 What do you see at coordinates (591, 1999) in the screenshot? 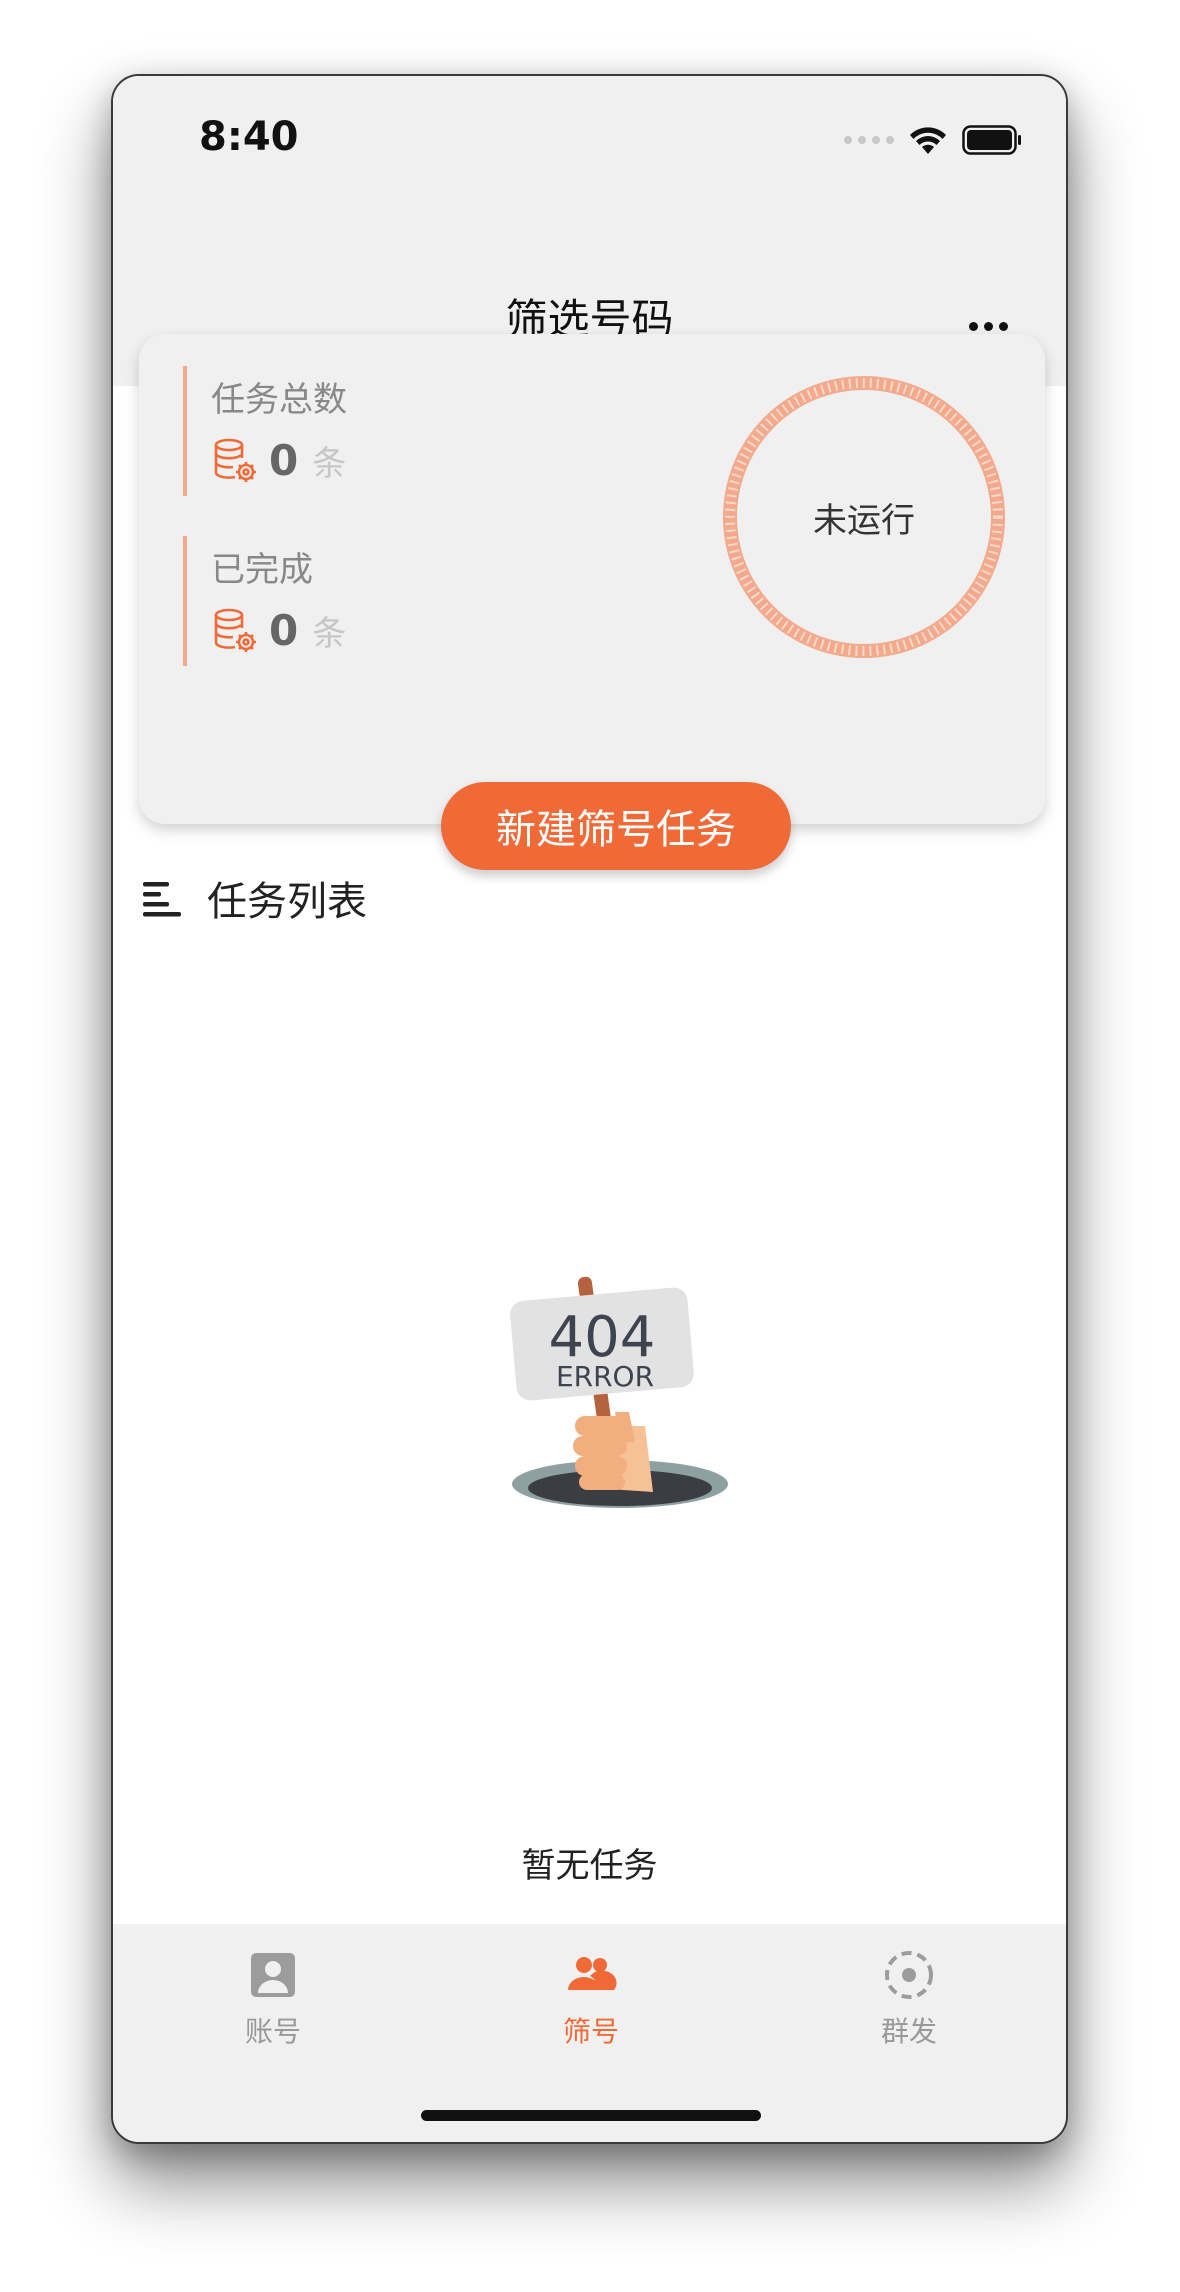
I see `tab-filter: 筛号` at bounding box center [591, 1999].